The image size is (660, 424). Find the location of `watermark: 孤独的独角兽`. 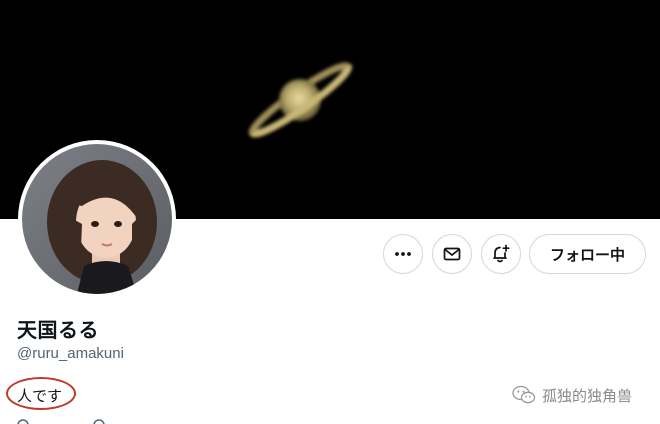

watermark: 孤独的独角兽 is located at coordinates (572, 395).